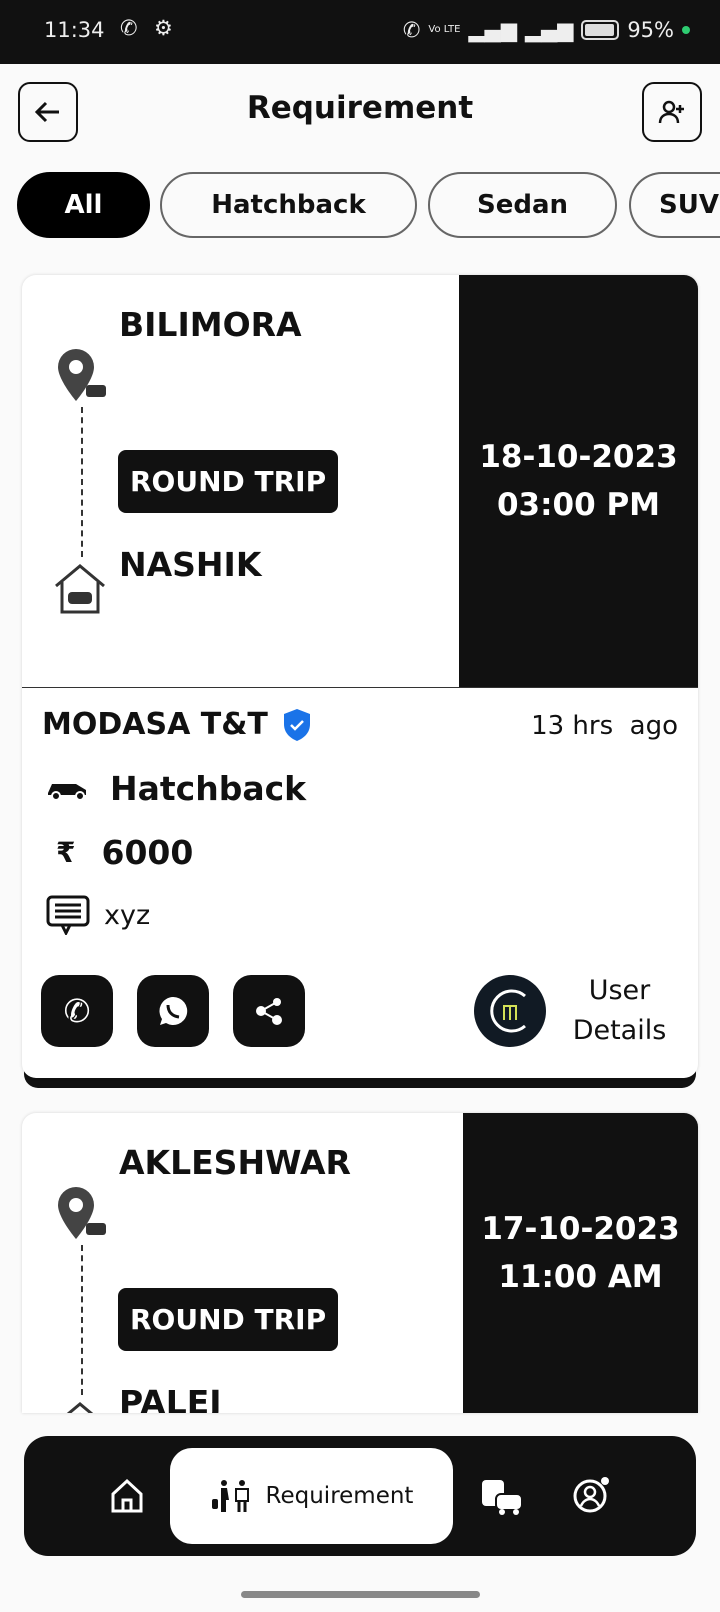  Describe the element at coordinates (74, 30) in the screenshot. I see `status-time: 11:34` at that location.